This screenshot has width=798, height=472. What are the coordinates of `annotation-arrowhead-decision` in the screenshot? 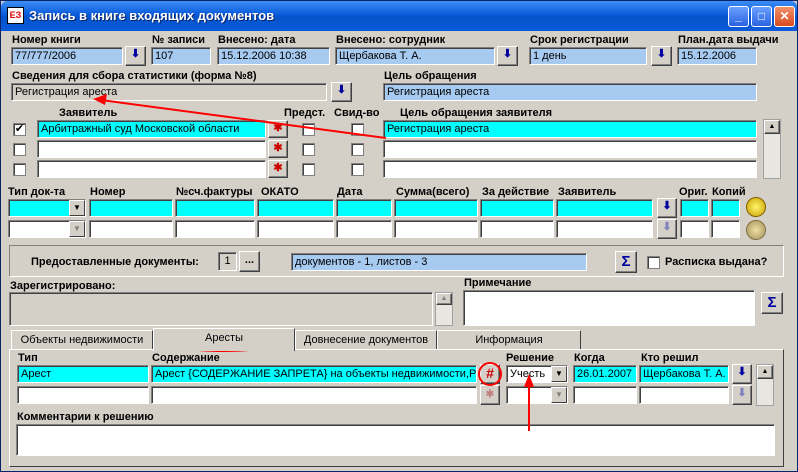 It's located at (529, 380).